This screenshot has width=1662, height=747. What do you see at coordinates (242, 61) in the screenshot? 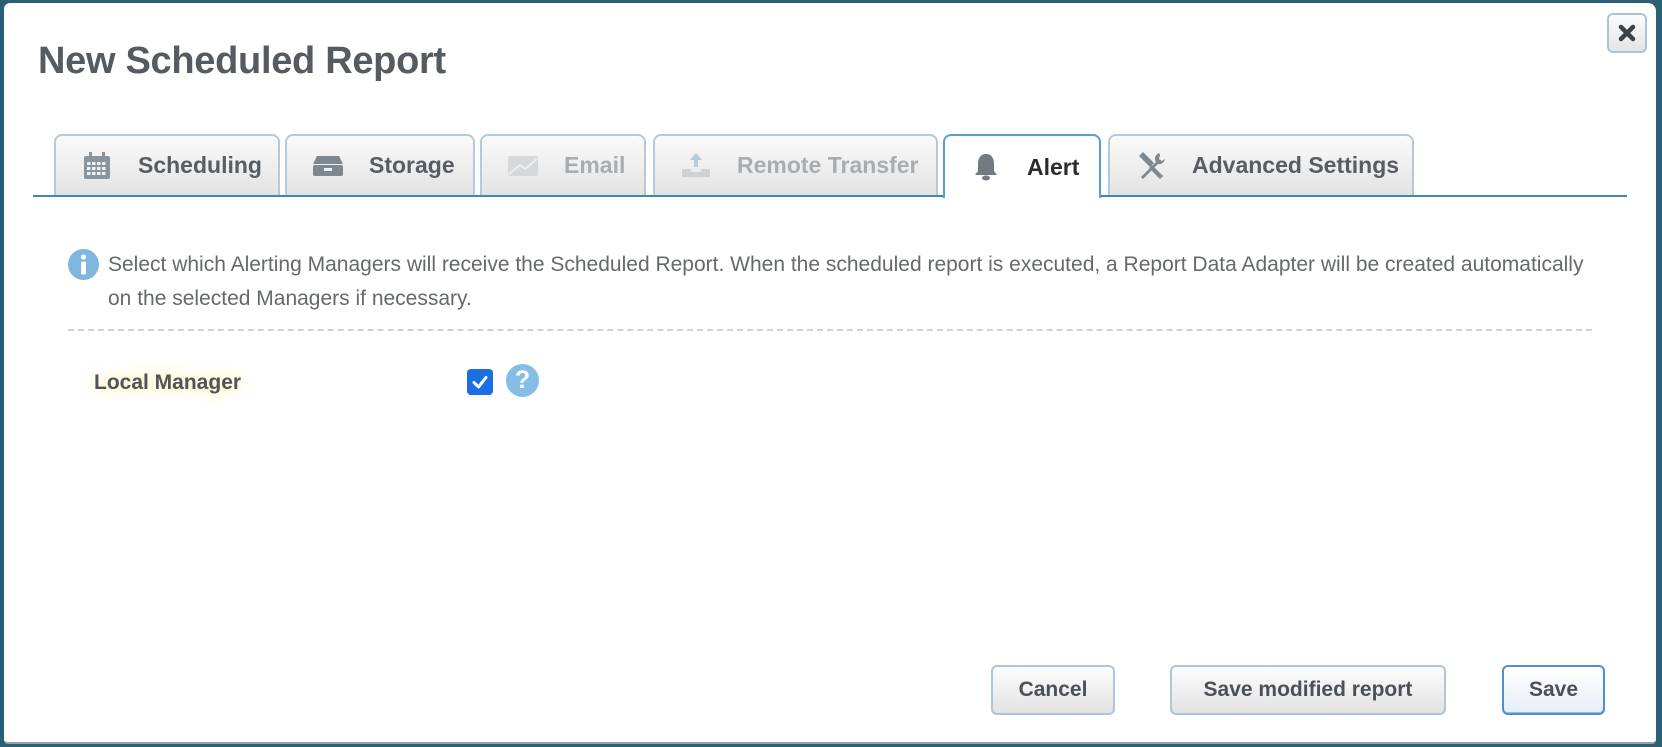
I see `dialog-title: New Scheduled Report` at bounding box center [242, 61].